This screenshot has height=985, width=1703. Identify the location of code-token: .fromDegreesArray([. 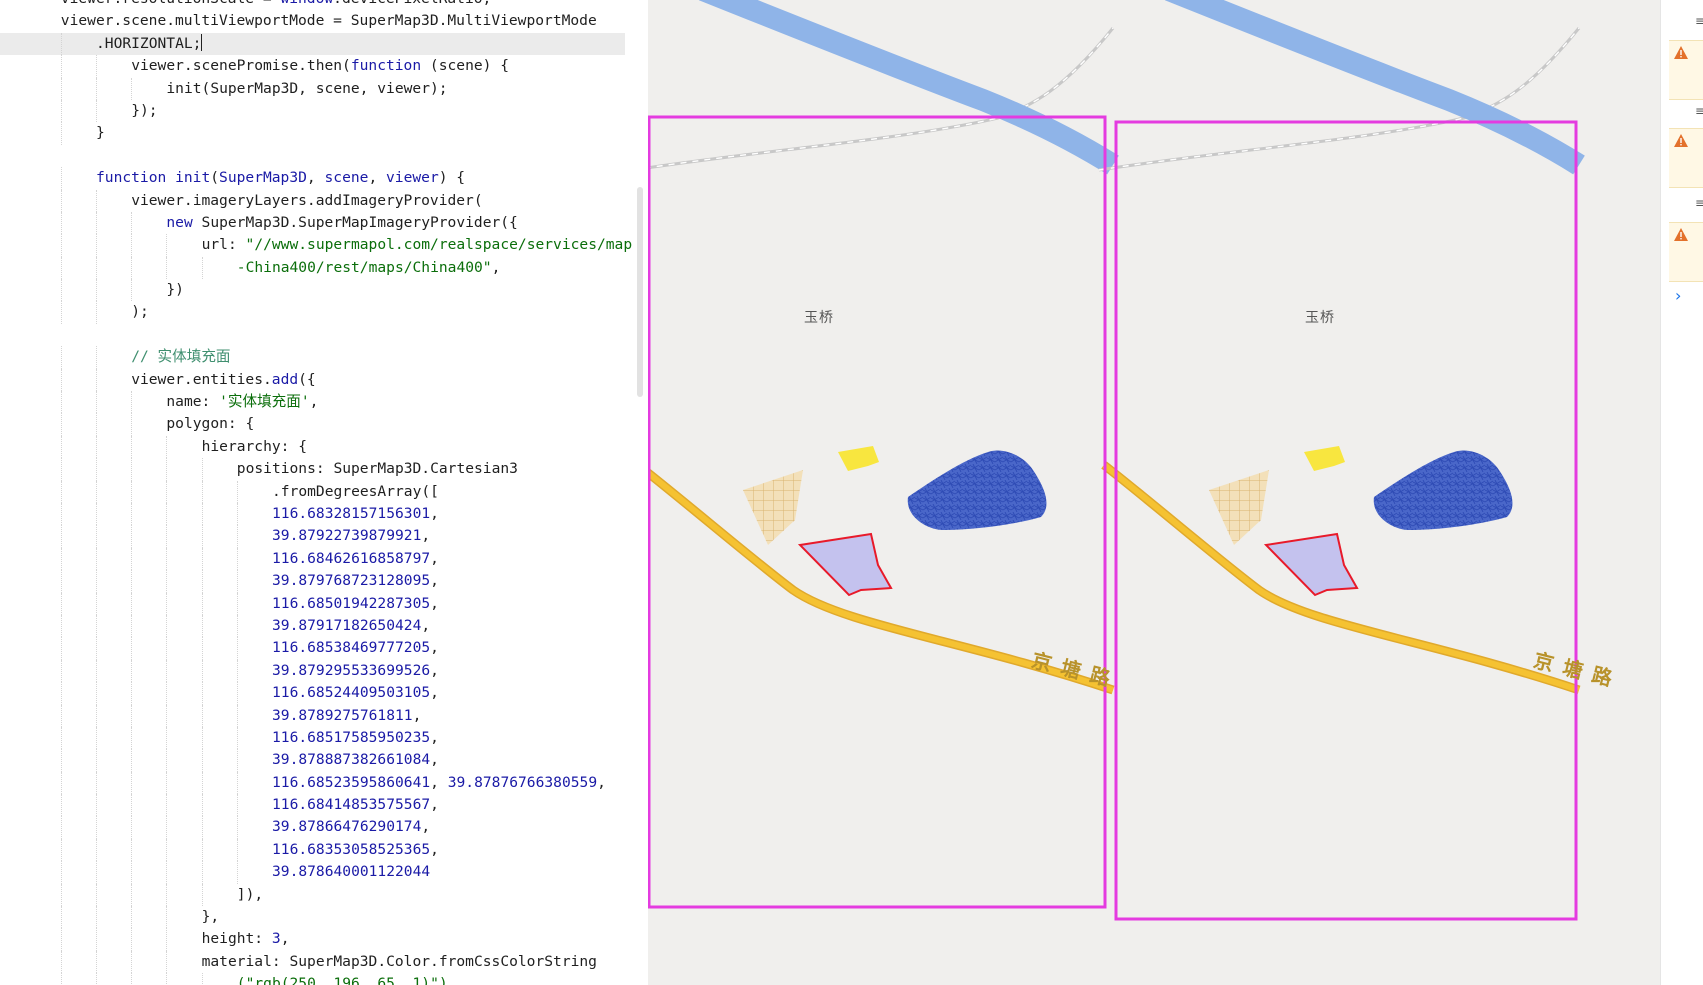
(355, 491).